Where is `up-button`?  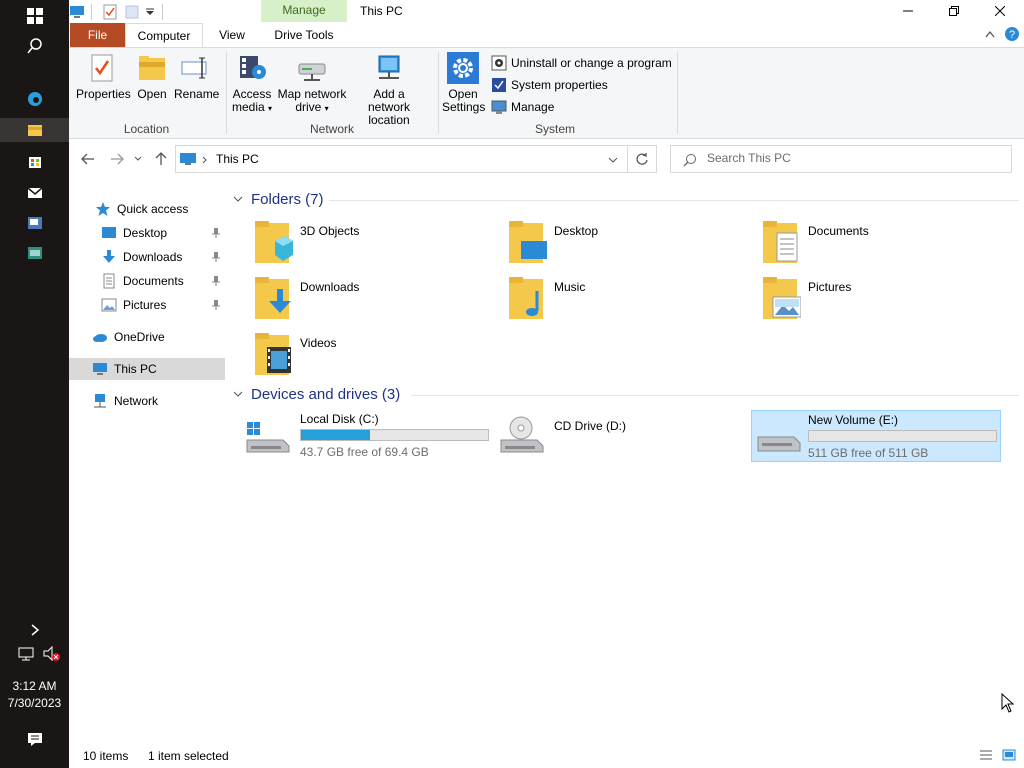
up-button is located at coordinates (161, 159).